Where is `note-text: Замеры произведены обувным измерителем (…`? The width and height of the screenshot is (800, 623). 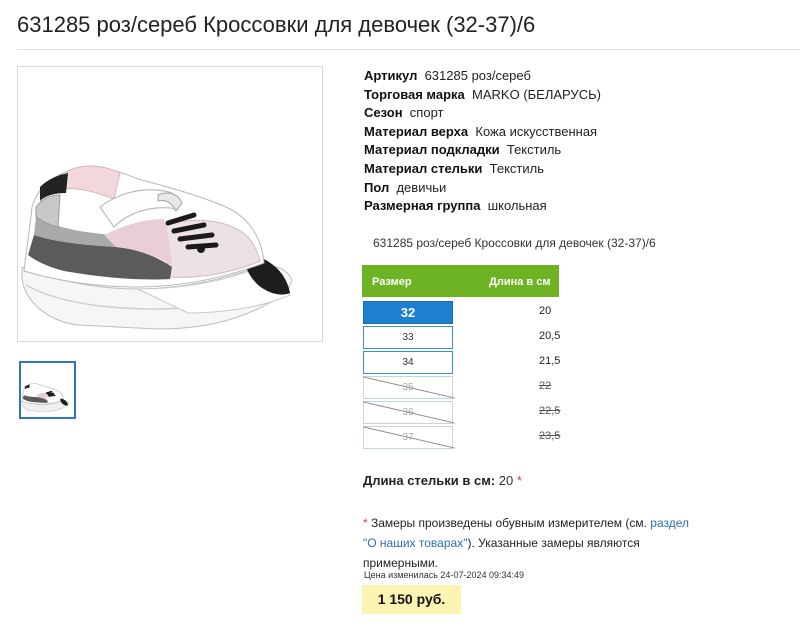 note-text: Замеры произведены обувным измерителем (… is located at coordinates (509, 523).